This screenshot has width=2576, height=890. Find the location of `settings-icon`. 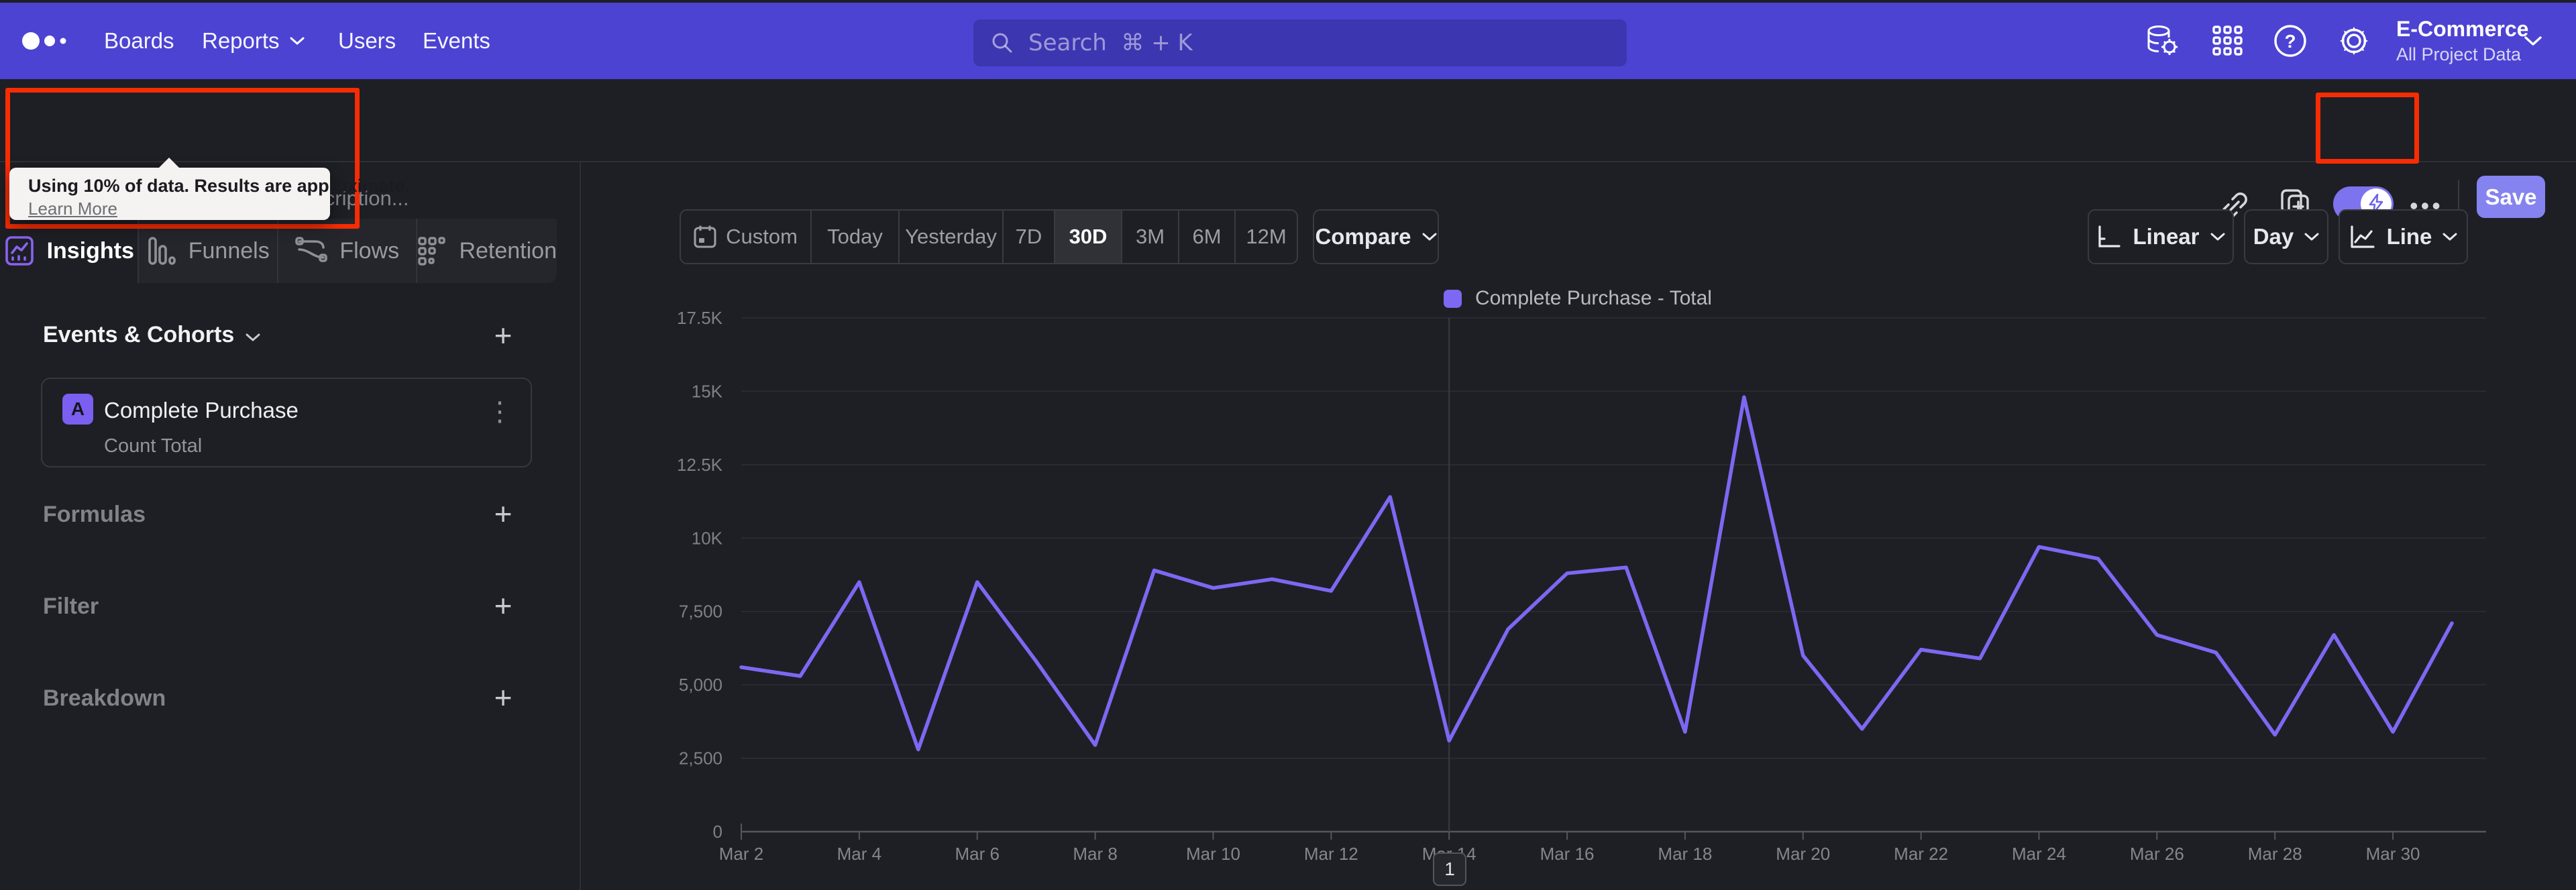

settings-icon is located at coordinates (2354, 41).